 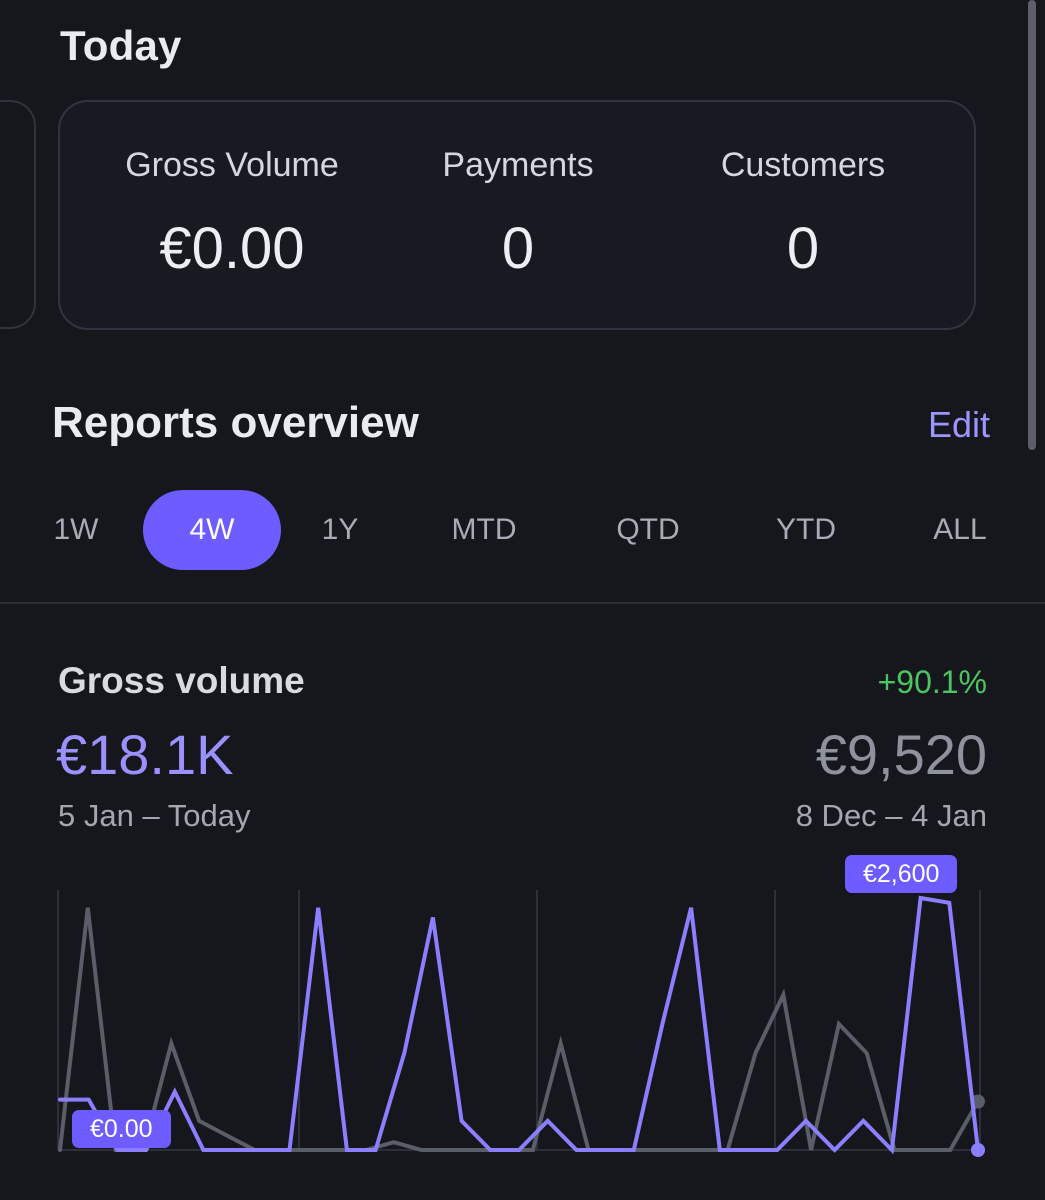 I want to click on max-value-label: €2,600, so click(x=901, y=874).